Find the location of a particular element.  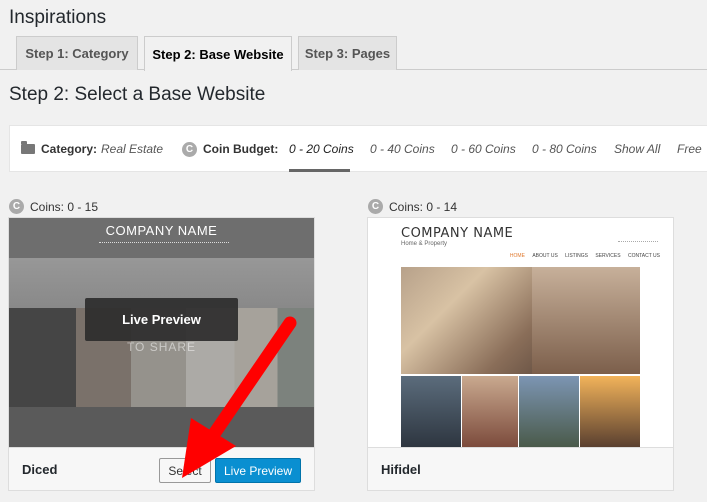

coins-range: Coins: 0 - 14 is located at coordinates (423, 206).